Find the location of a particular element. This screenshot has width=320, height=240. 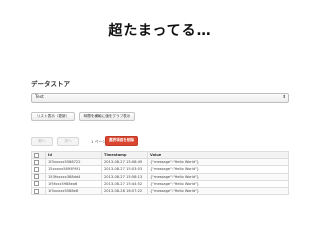

list-refresh-button: リスト表示（更新） is located at coordinates (53, 116).